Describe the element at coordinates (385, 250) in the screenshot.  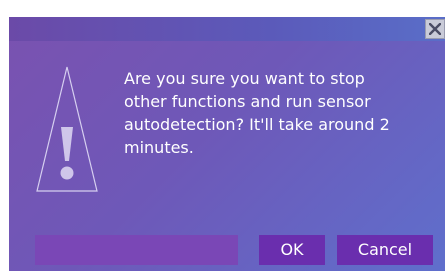
I see `cancel-button: Cancel` at that location.